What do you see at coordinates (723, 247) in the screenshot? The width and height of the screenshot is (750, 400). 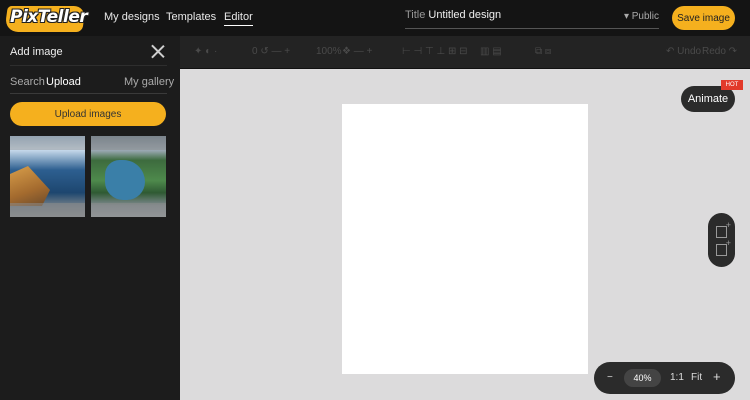 I see `duplicate-page-icon` at bounding box center [723, 247].